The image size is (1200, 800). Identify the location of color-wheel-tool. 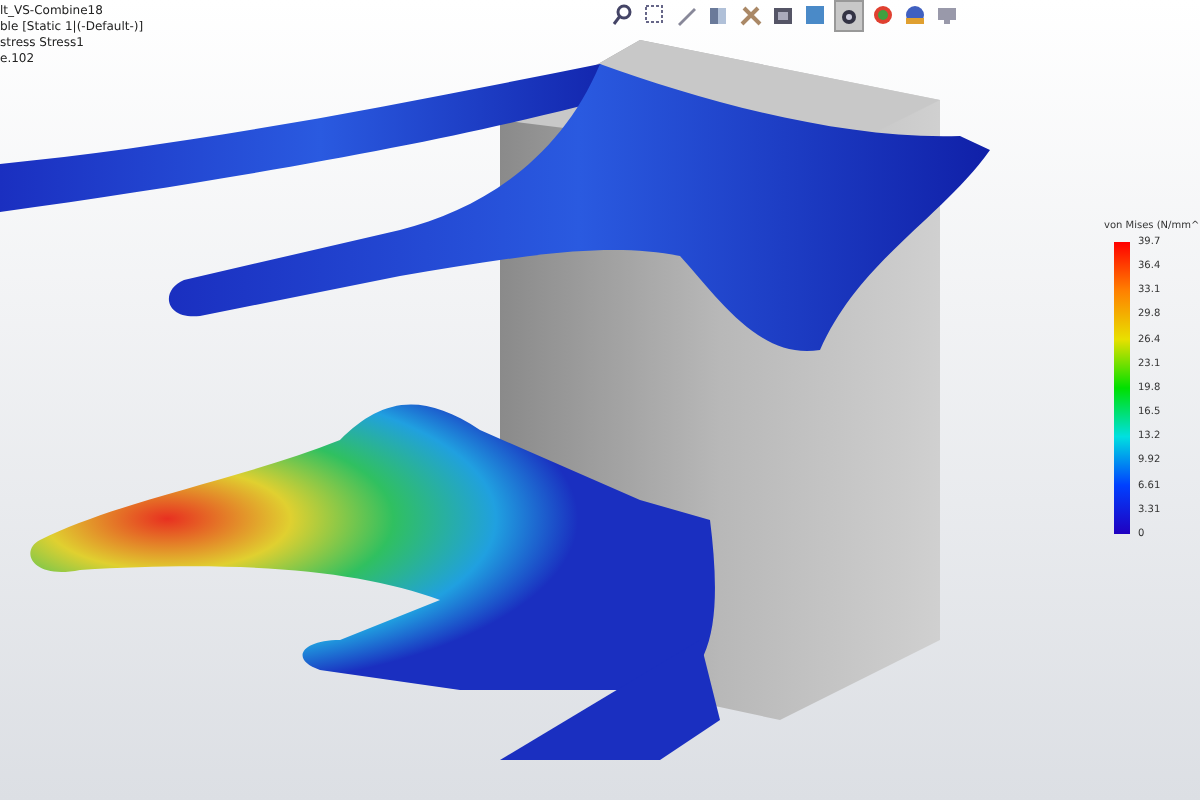
(883, 14).